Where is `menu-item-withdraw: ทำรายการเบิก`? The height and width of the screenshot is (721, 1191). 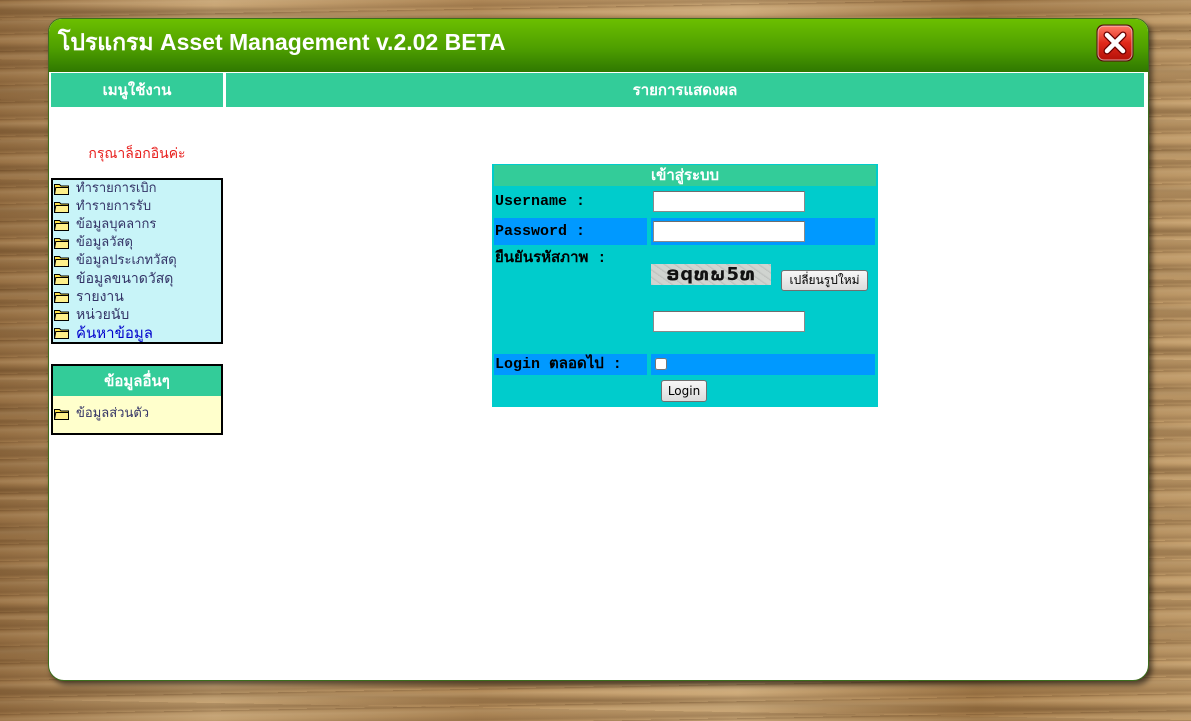
menu-item-withdraw: ทำรายการเบิก is located at coordinates (137, 189).